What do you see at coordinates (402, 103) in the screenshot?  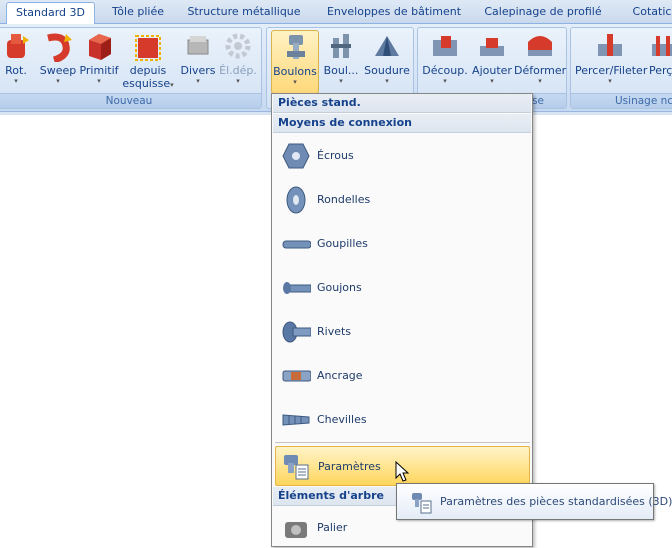 I see `menu-header-pieces-stand: Pièces stand.` at bounding box center [402, 103].